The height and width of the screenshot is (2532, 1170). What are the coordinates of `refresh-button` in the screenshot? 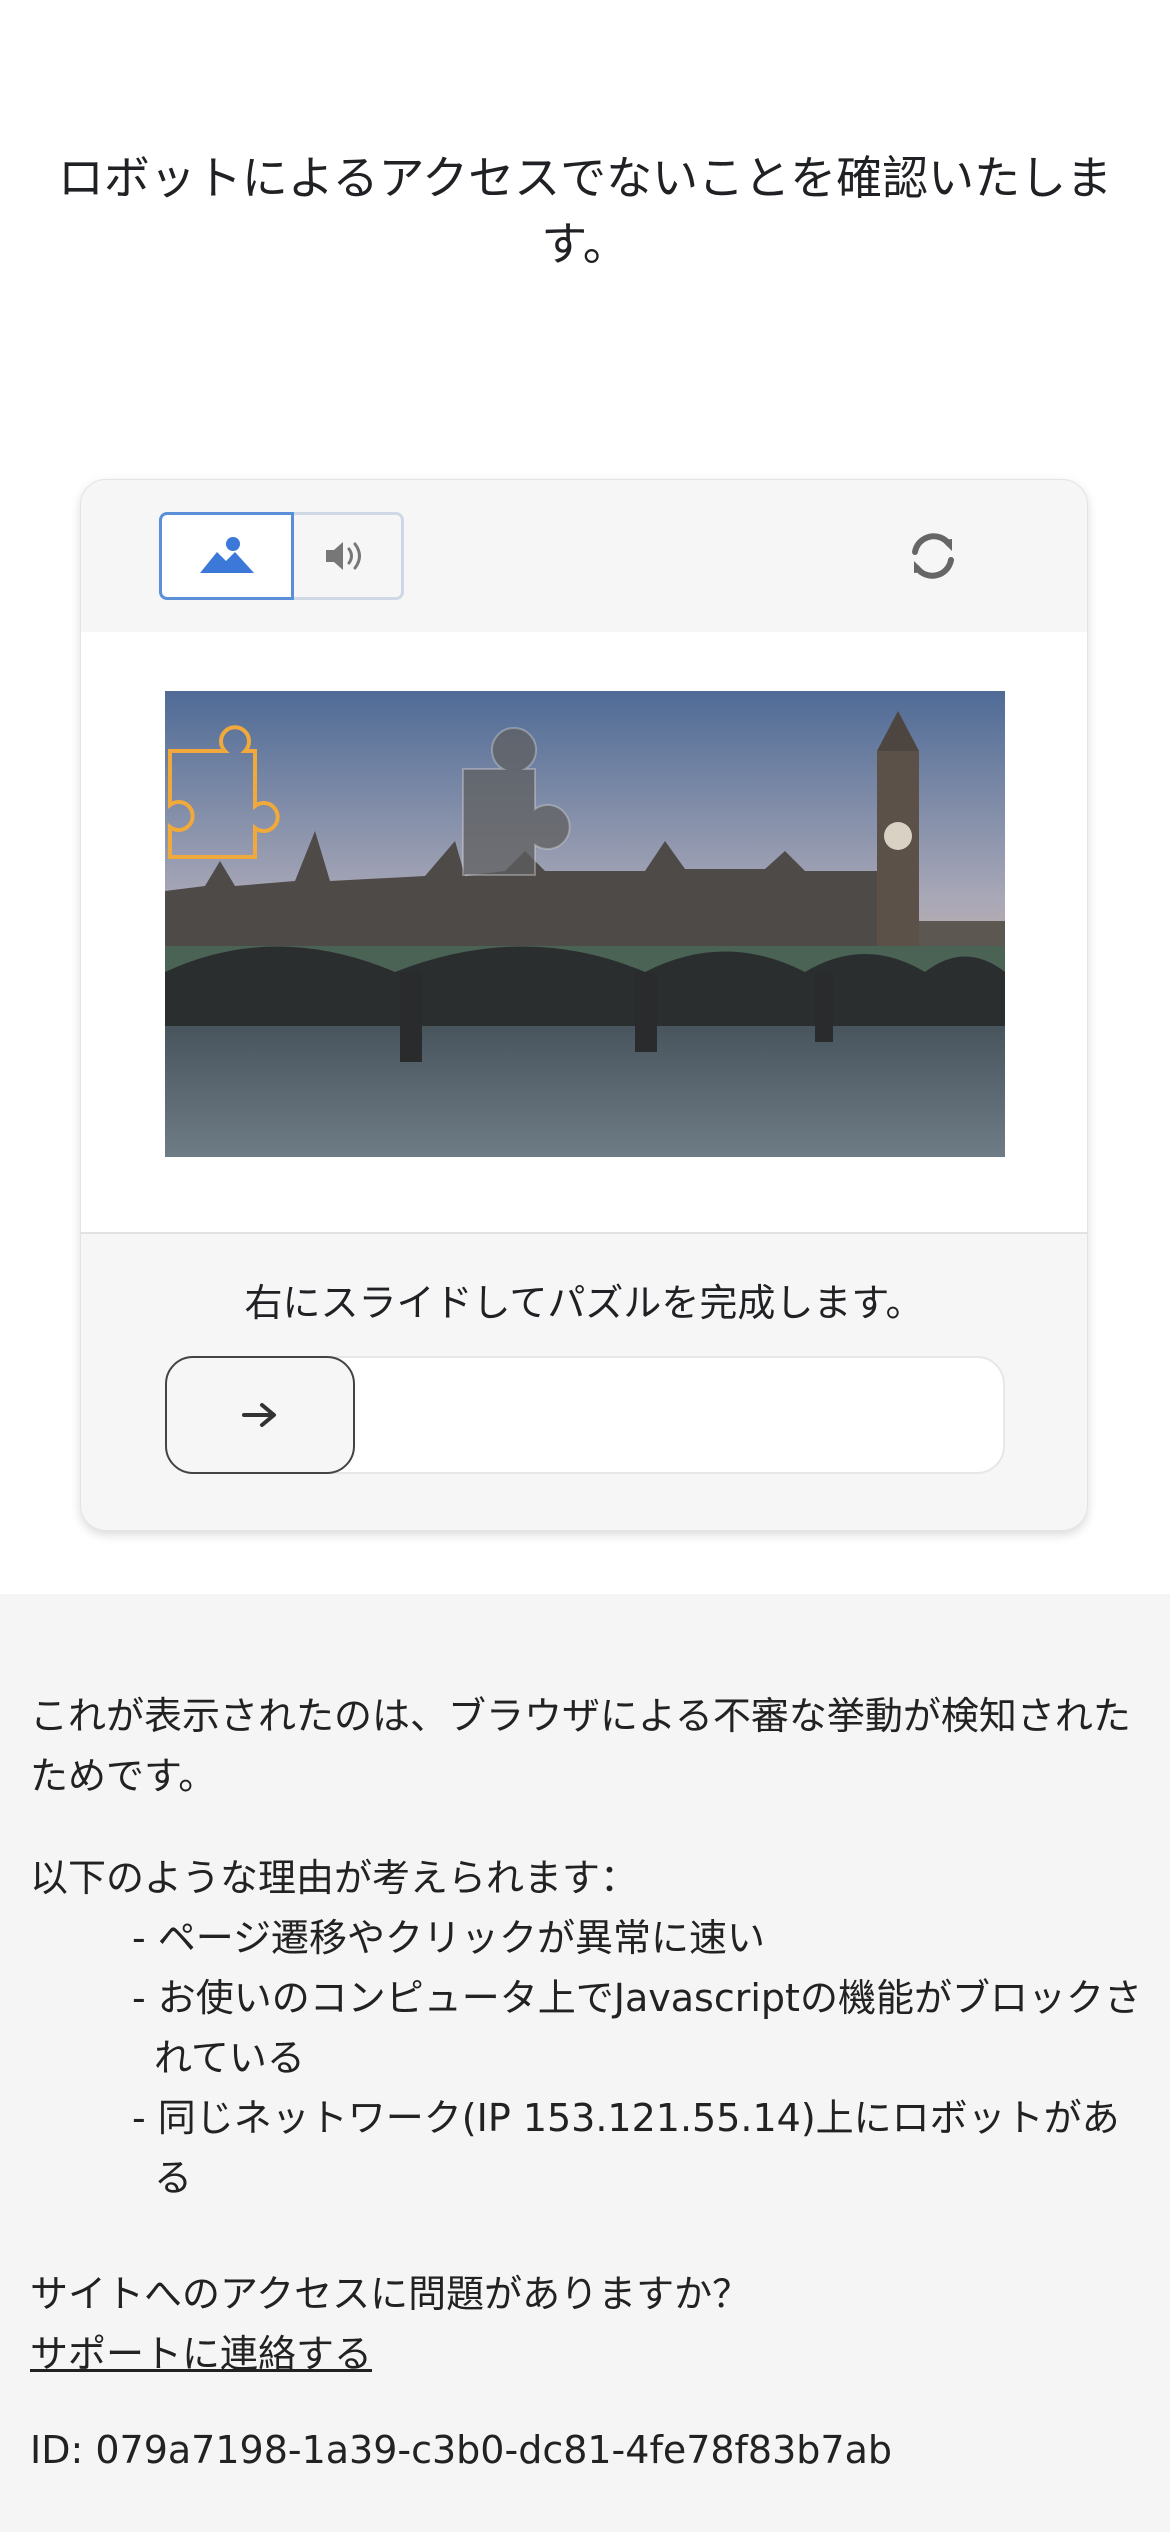 It's located at (933, 556).